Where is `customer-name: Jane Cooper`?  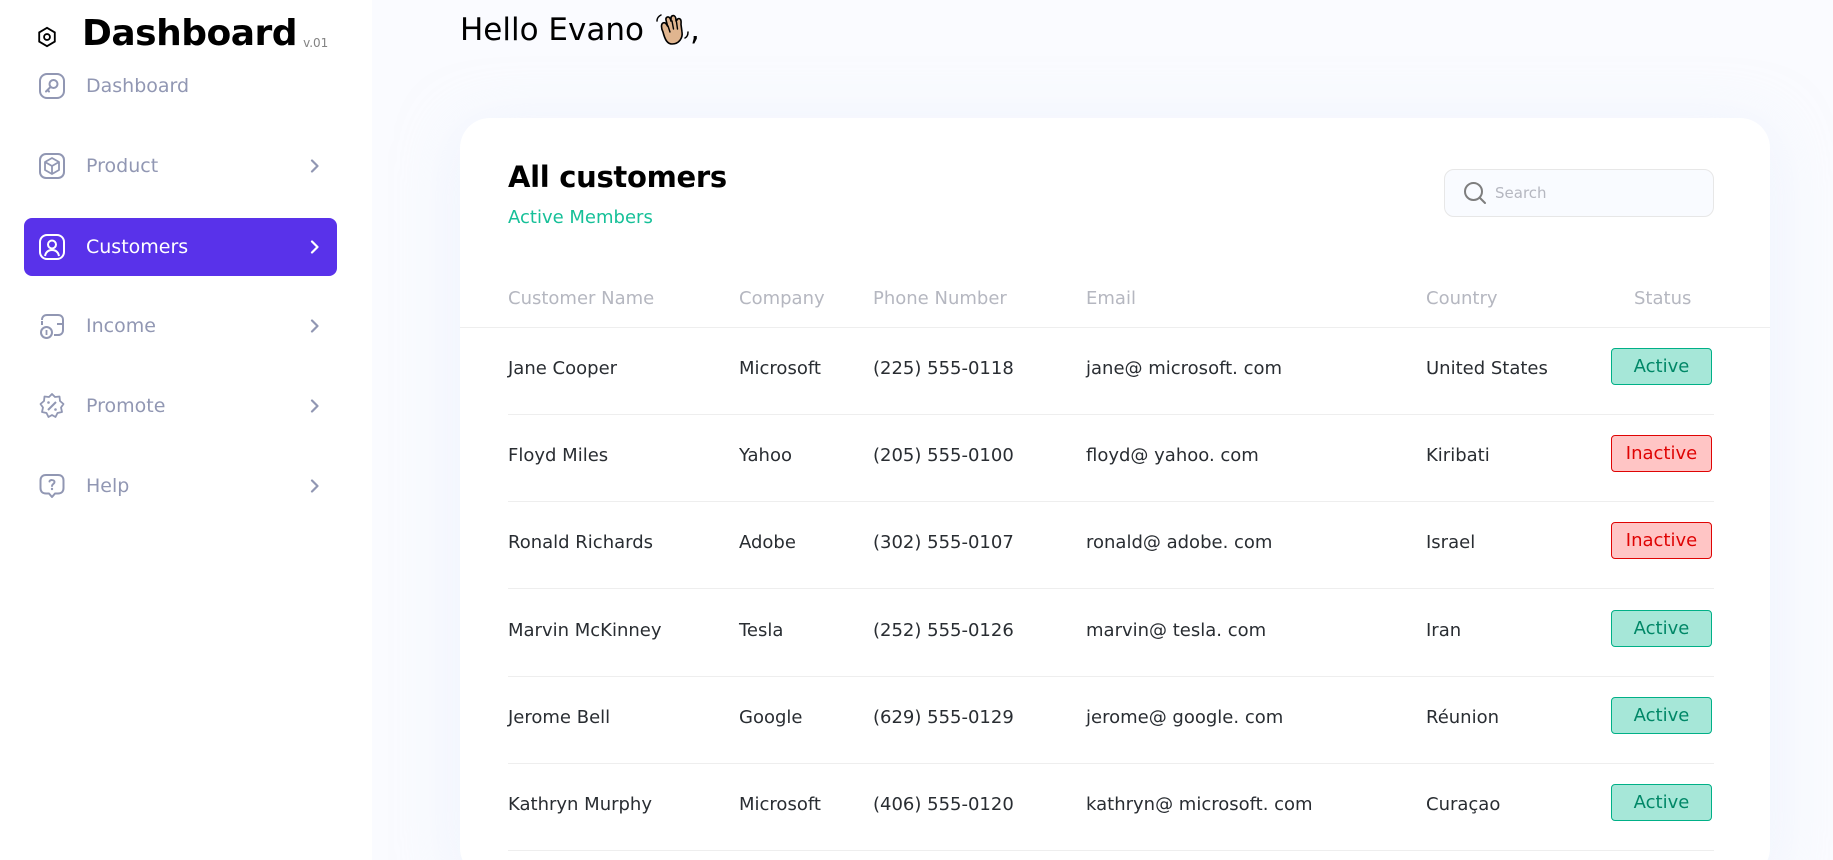 customer-name: Jane Cooper is located at coordinates (563, 368).